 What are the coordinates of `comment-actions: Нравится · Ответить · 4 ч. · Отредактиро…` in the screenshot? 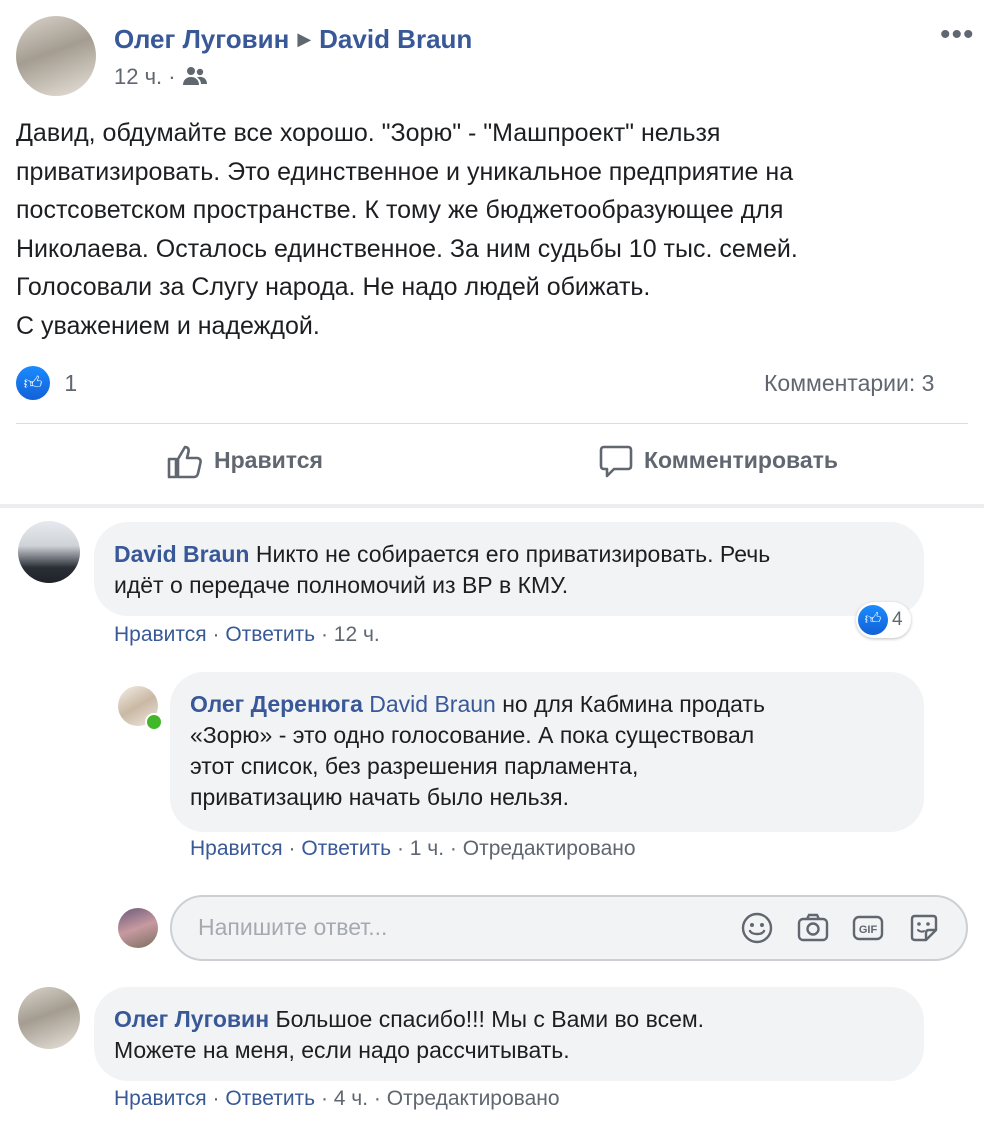 It's located at (337, 1098).